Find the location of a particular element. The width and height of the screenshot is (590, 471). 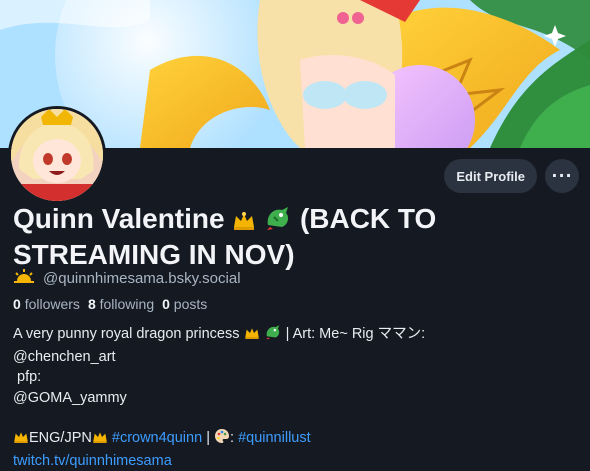

more-options-button: ··· is located at coordinates (562, 176).